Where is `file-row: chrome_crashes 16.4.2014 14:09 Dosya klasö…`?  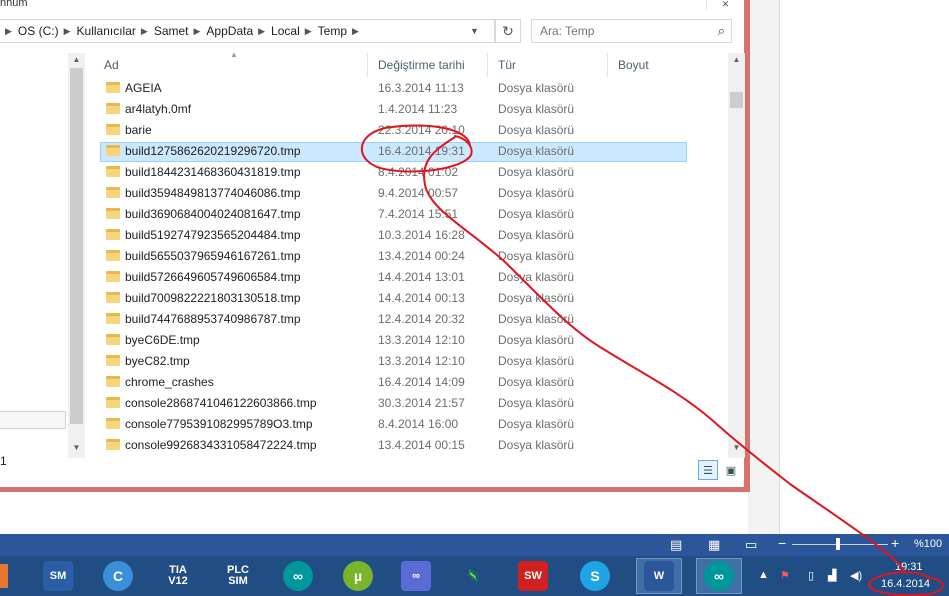 file-row: chrome_crashes 16.4.2014 14:09 Dosya klasö… is located at coordinates (411, 382).